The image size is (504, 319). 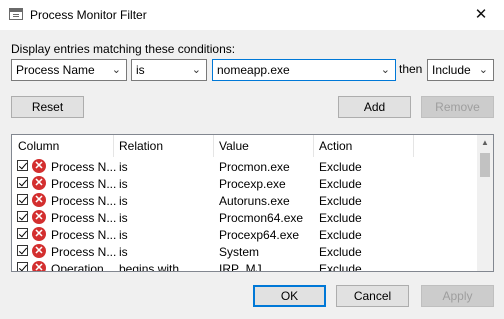 I want to click on row-relation: begins with, so click(x=149, y=267).